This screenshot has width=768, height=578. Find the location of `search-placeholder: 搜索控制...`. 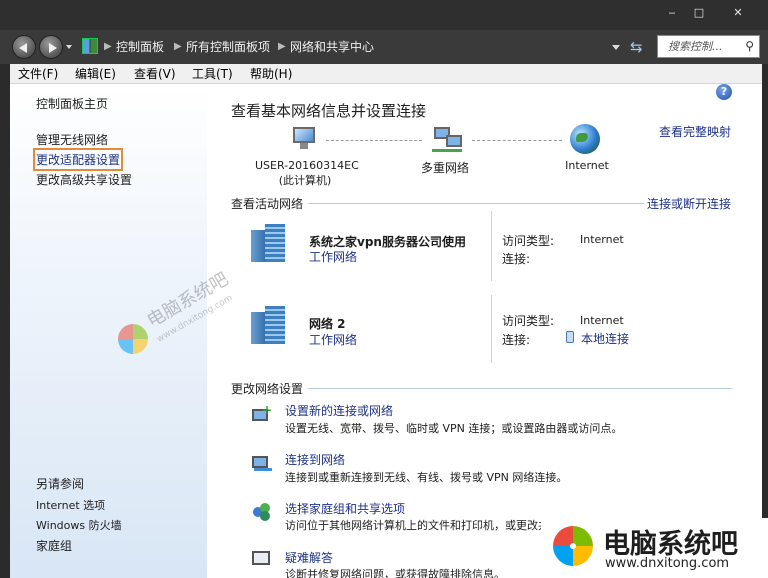

search-placeholder: 搜索控制... is located at coordinates (695, 46).